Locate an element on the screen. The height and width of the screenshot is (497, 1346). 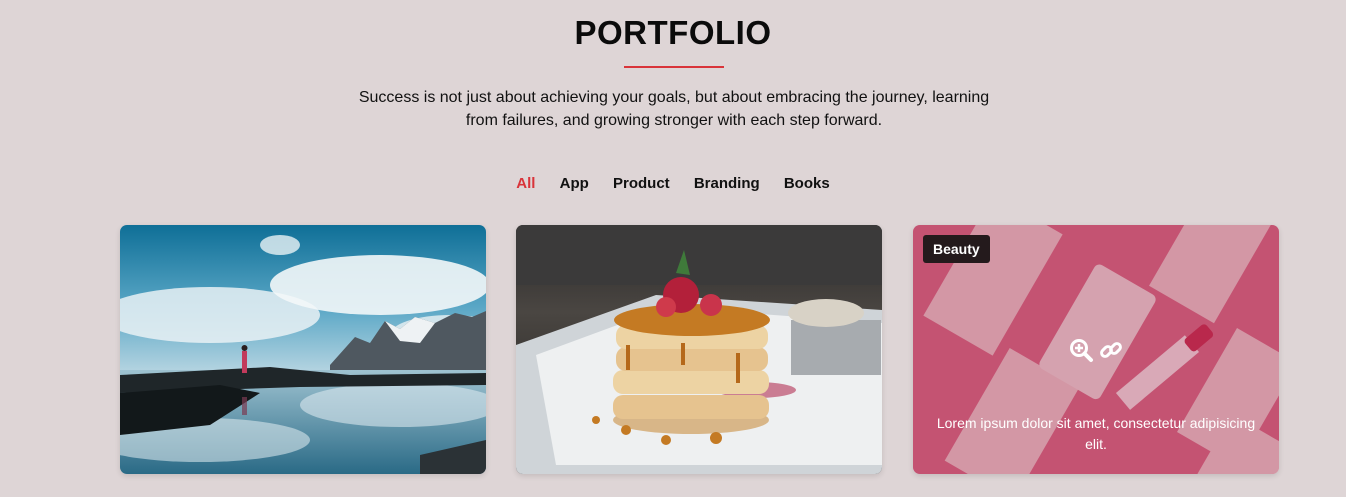
pancakes-image is located at coordinates (699, 349).